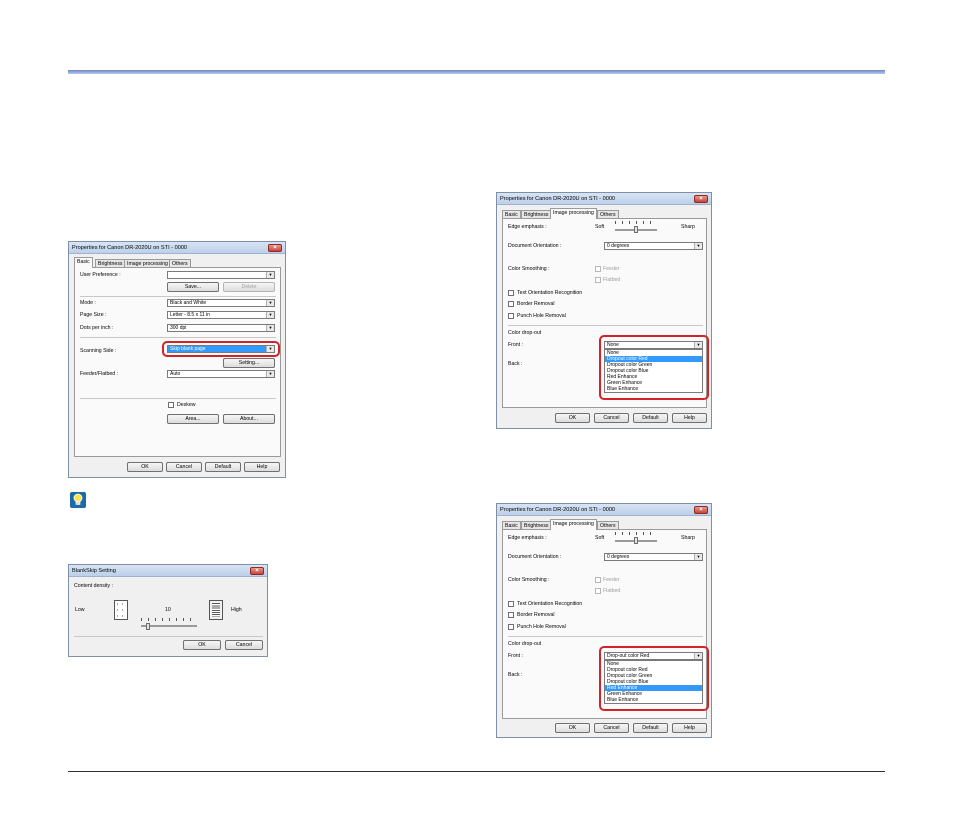 This screenshot has height=818, width=954. Describe the element at coordinates (476, 72) in the screenshot. I see `header-rule` at that location.